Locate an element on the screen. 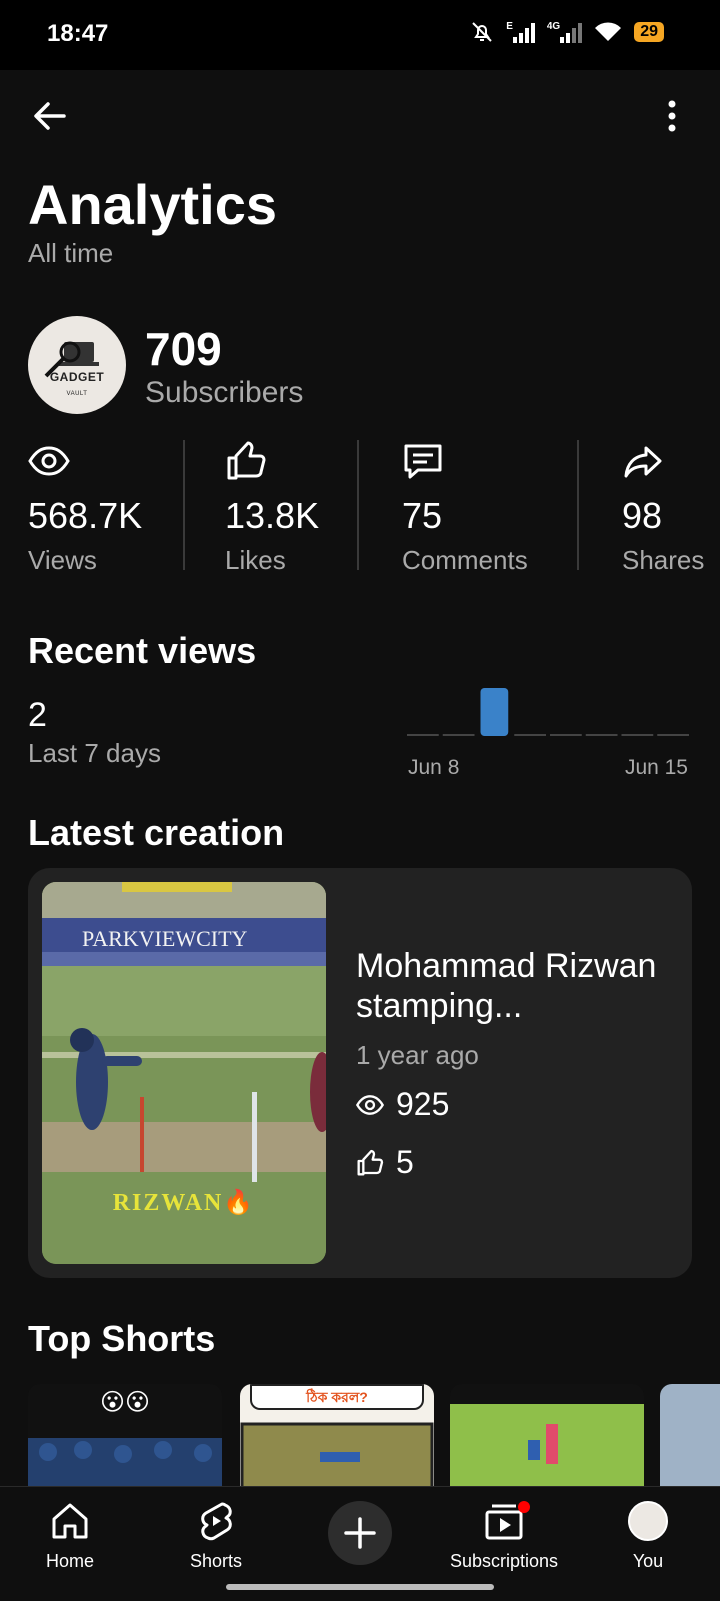 This screenshot has width=720, height=1601. stat-label: Comments is located at coordinates (465, 560).